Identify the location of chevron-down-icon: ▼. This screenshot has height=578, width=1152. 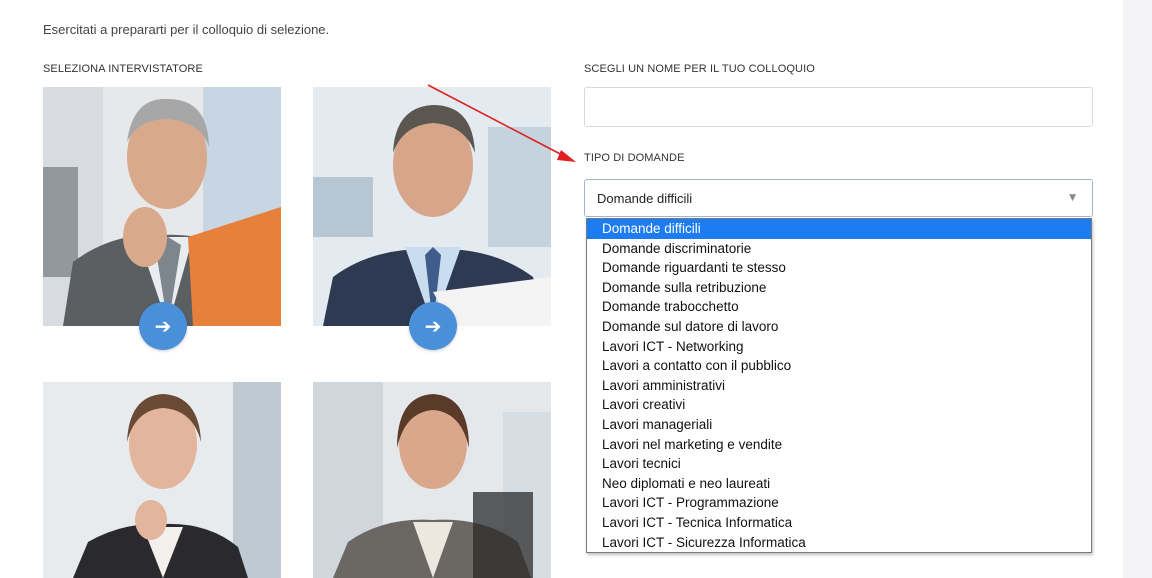
(1072, 198).